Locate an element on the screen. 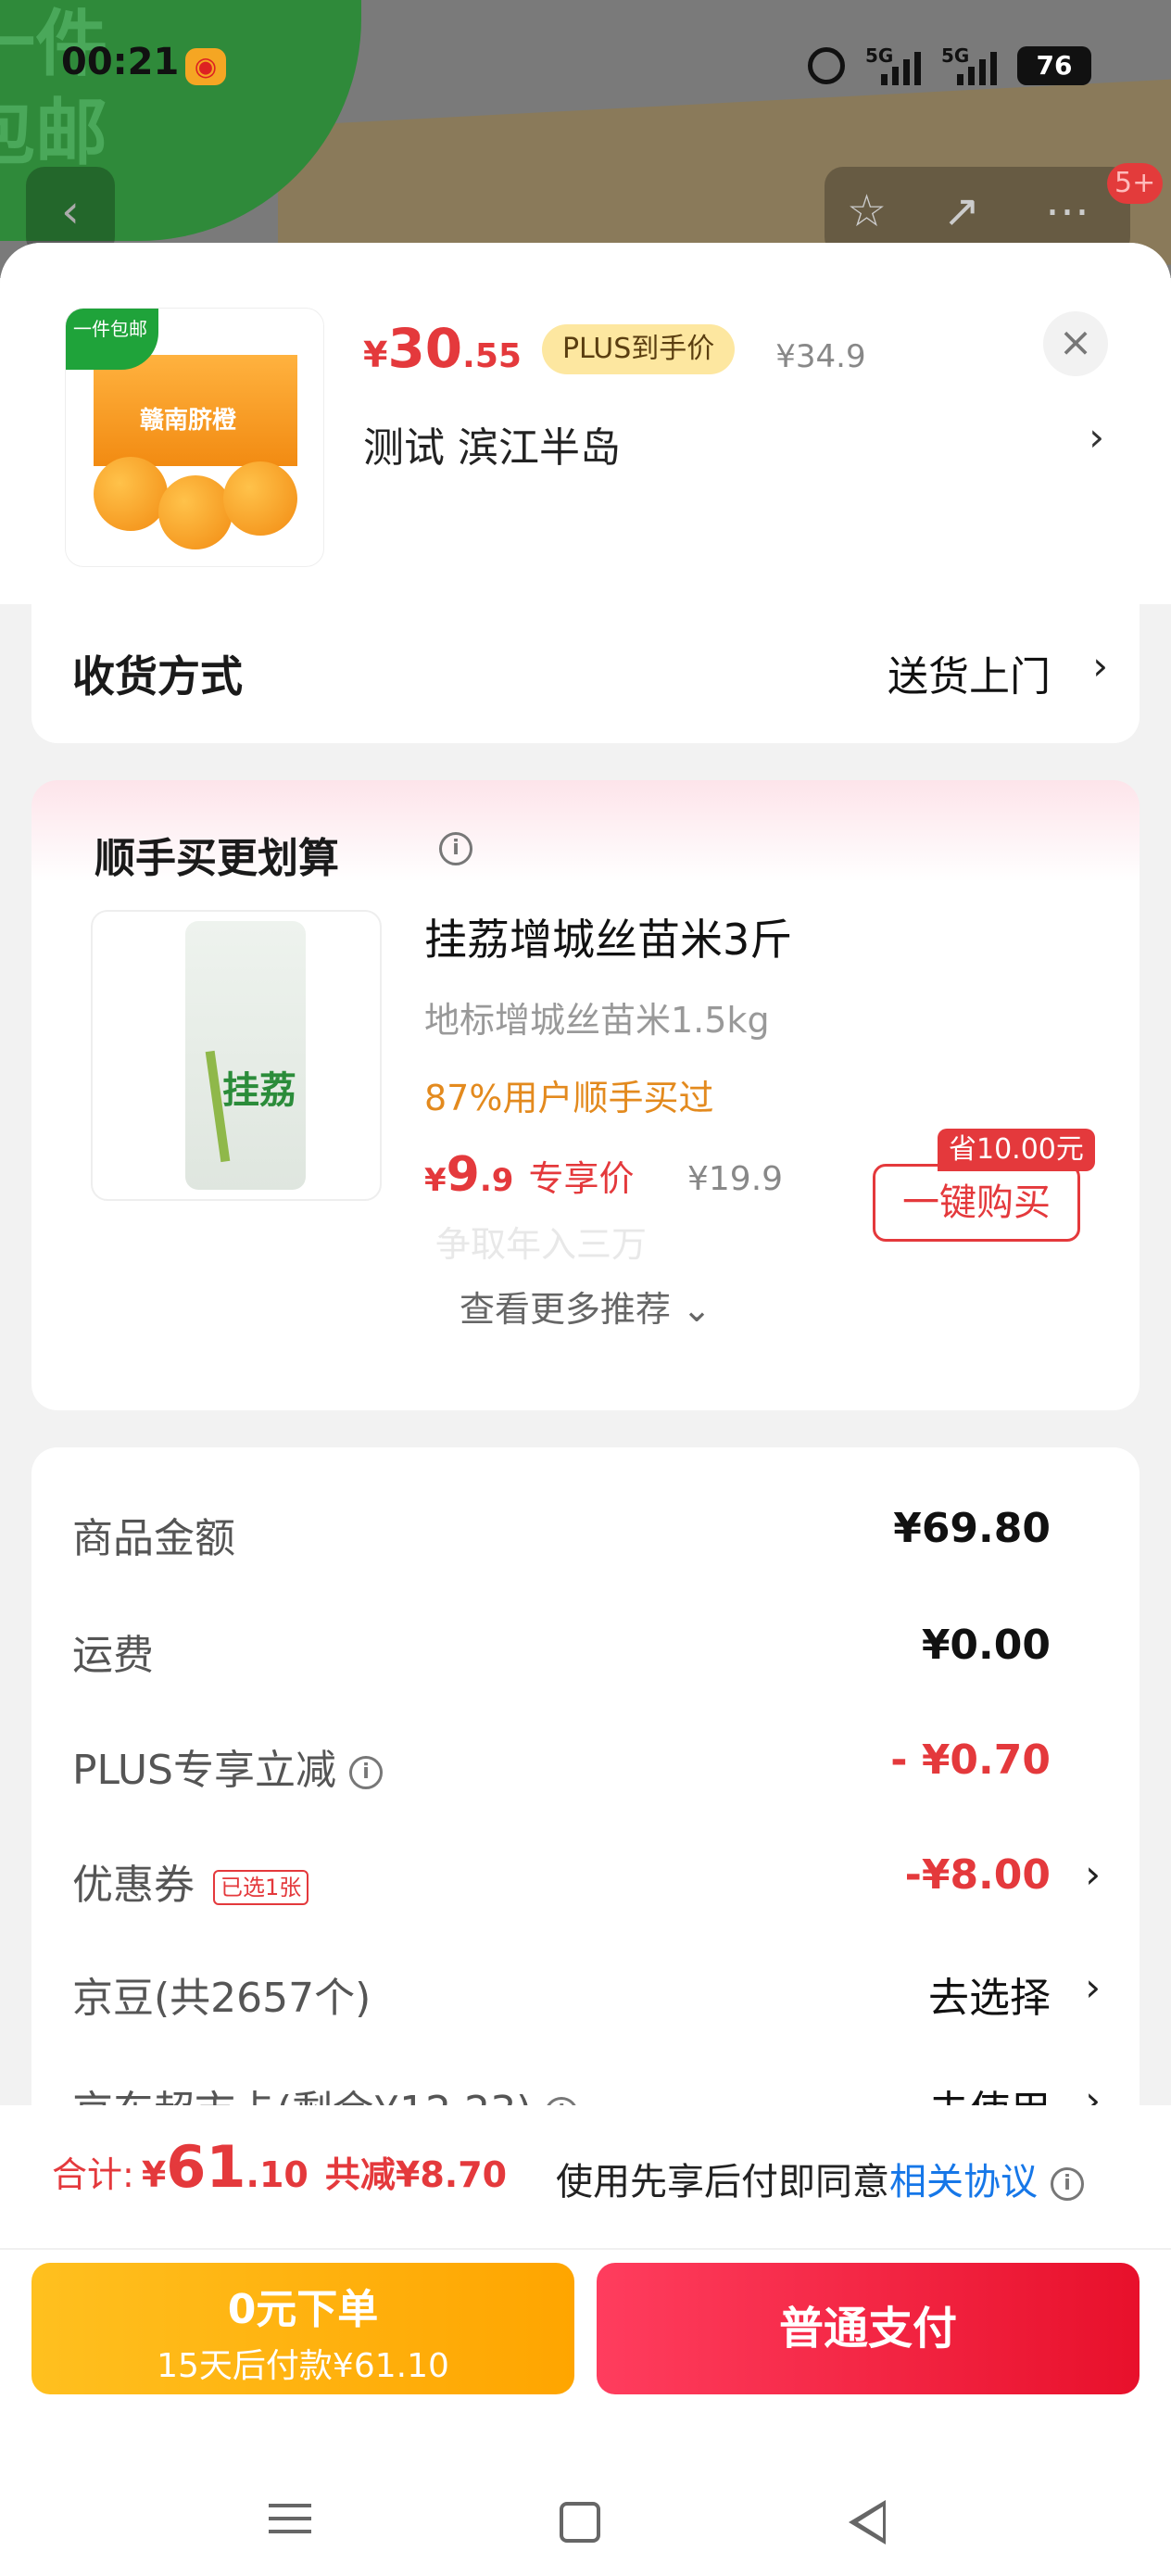 The image size is (1171, 2576). signal-icon-2: 5G is located at coordinates (969, 65).